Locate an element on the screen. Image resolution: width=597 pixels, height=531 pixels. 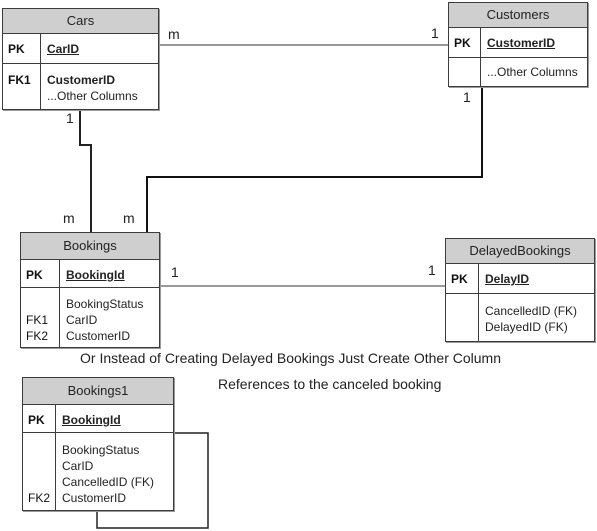
cardinality-bookings-delayed-from: 1 is located at coordinates (175, 272).